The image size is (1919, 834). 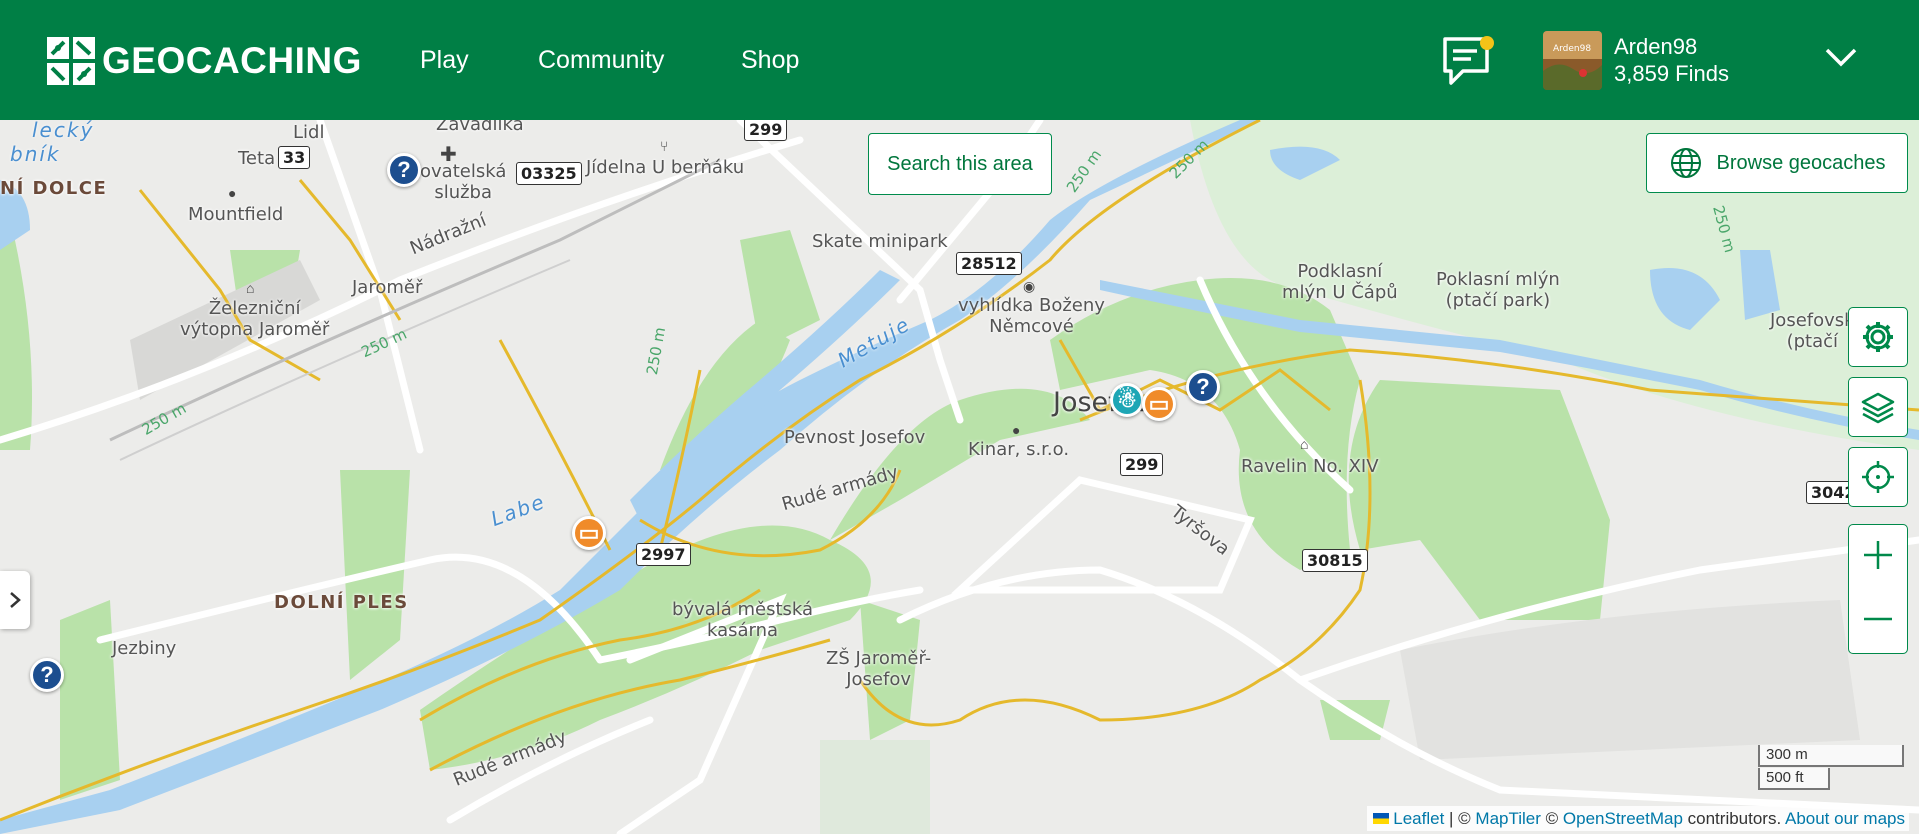 What do you see at coordinates (1470, 64) in the screenshot?
I see `messages-icon` at bounding box center [1470, 64].